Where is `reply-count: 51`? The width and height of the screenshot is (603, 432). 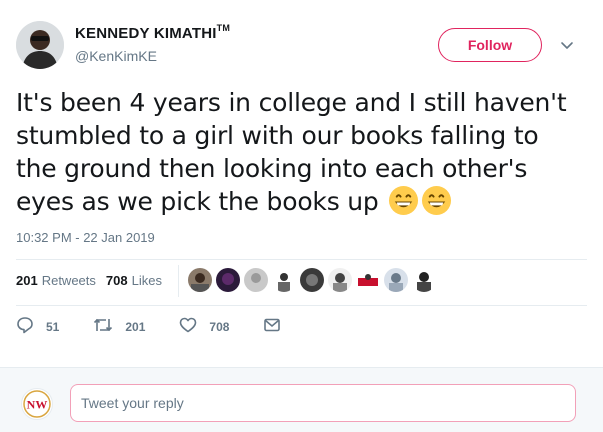
reply-count: 51 is located at coordinates (52, 327).